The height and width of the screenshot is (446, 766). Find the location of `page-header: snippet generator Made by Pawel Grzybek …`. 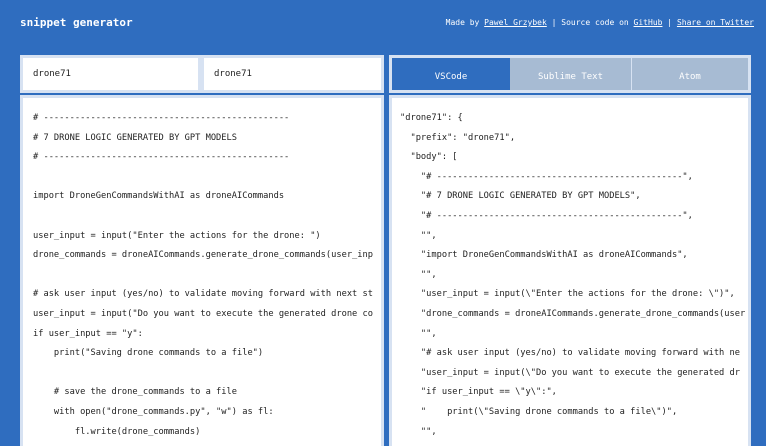

page-header: snippet generator Made by Pawel Grzybek … is located at coordinates (383, 25).